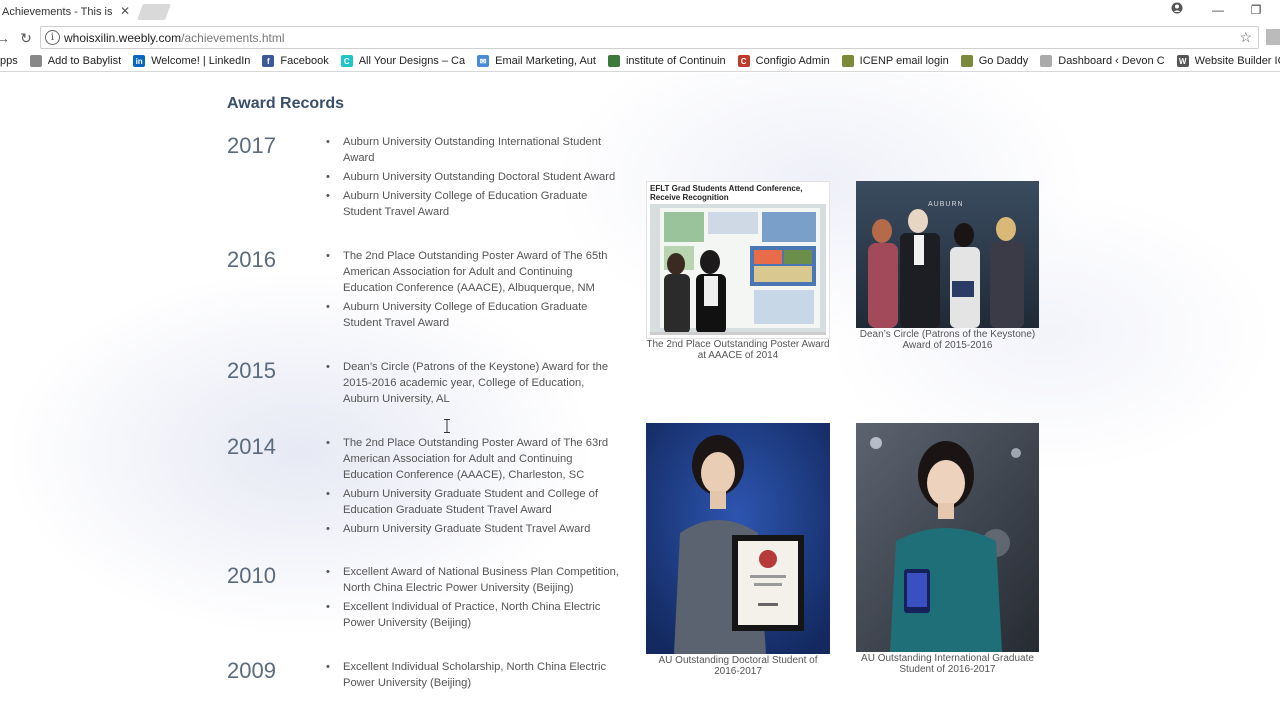 Image resolution: width=1280 pixels, height=720 pixels. I want to click on bookmark-item: in Welcome! | LinkedIn, so click(191, 61).